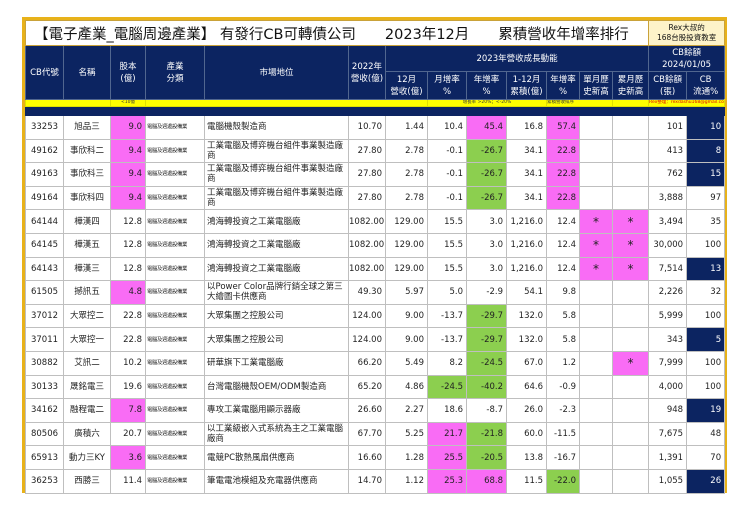  What do you see at coordinates (668, 151) in the screenshot?
I see `cell-cb-bal: 413` at bounding box center [668, 151].